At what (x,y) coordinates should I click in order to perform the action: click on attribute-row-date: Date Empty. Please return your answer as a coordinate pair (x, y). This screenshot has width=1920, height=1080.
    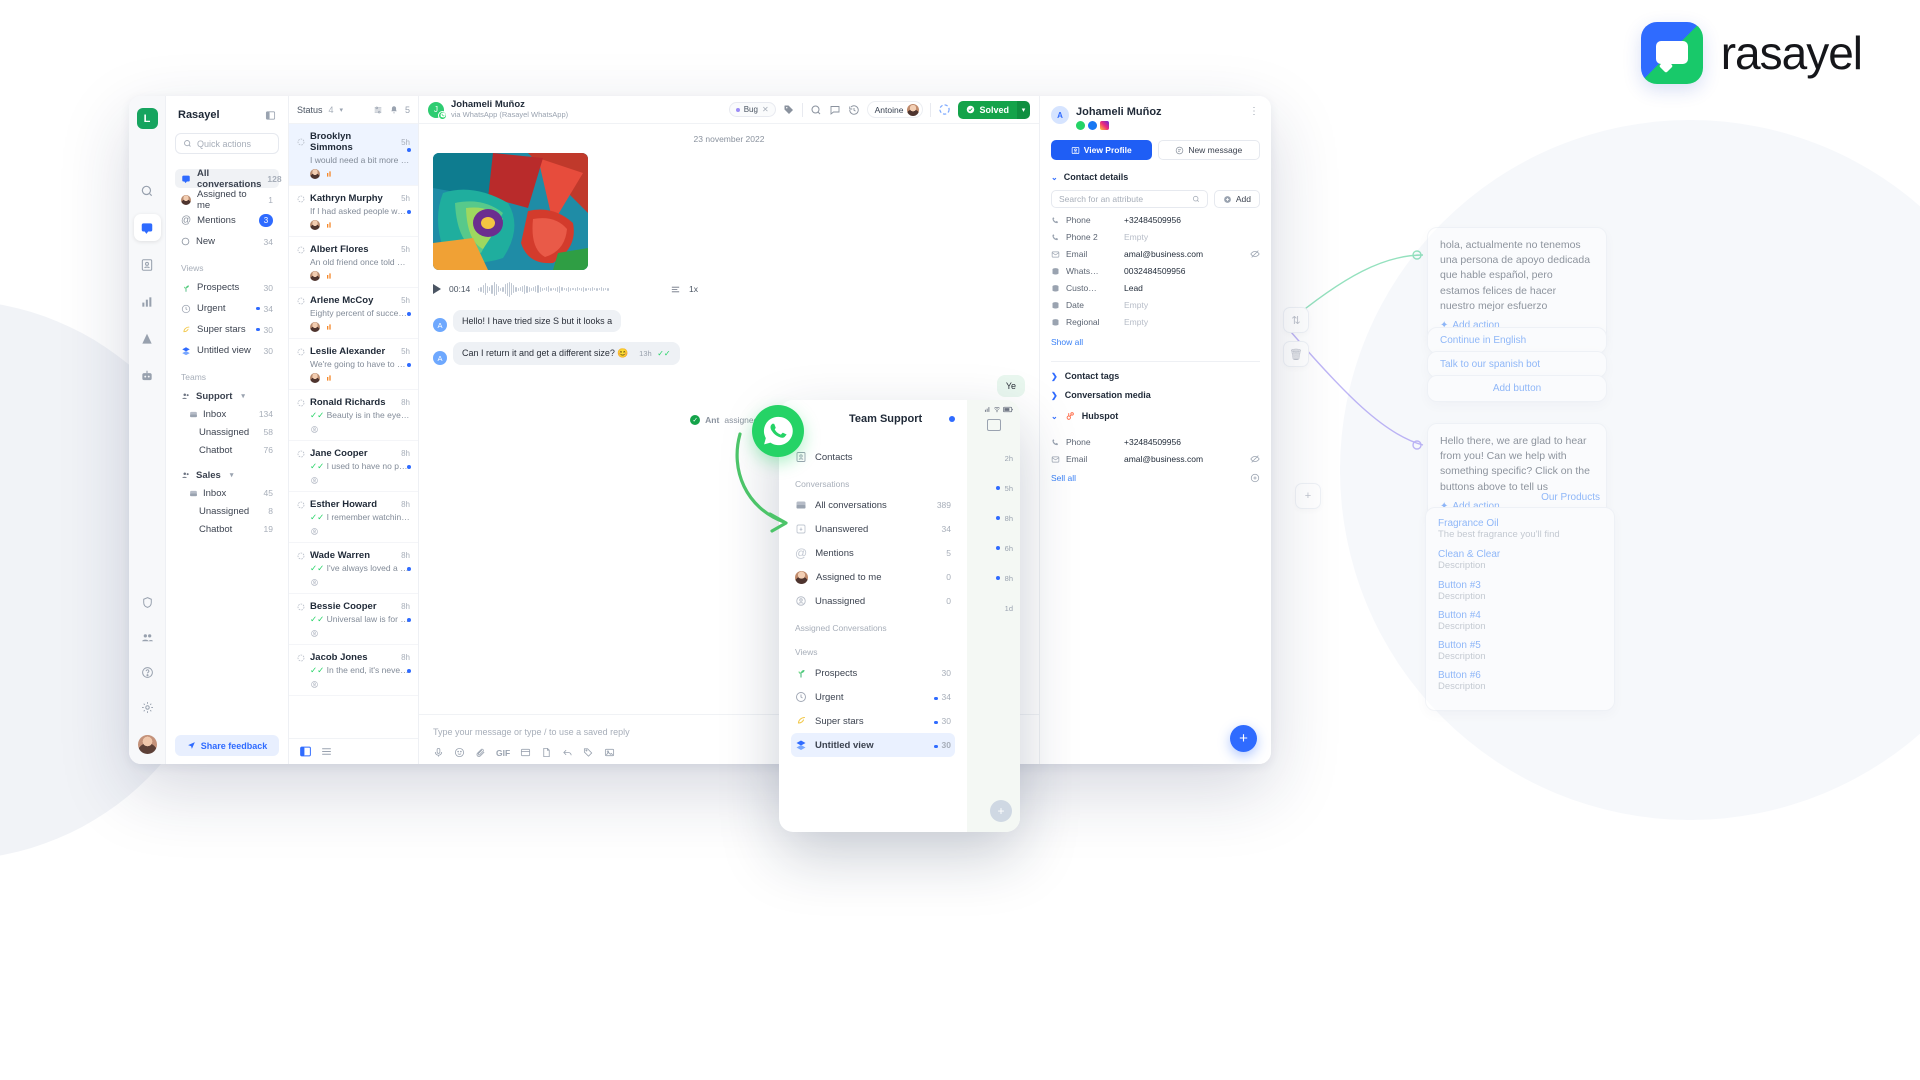
    Looking at the image, I should click on (1155, 305).